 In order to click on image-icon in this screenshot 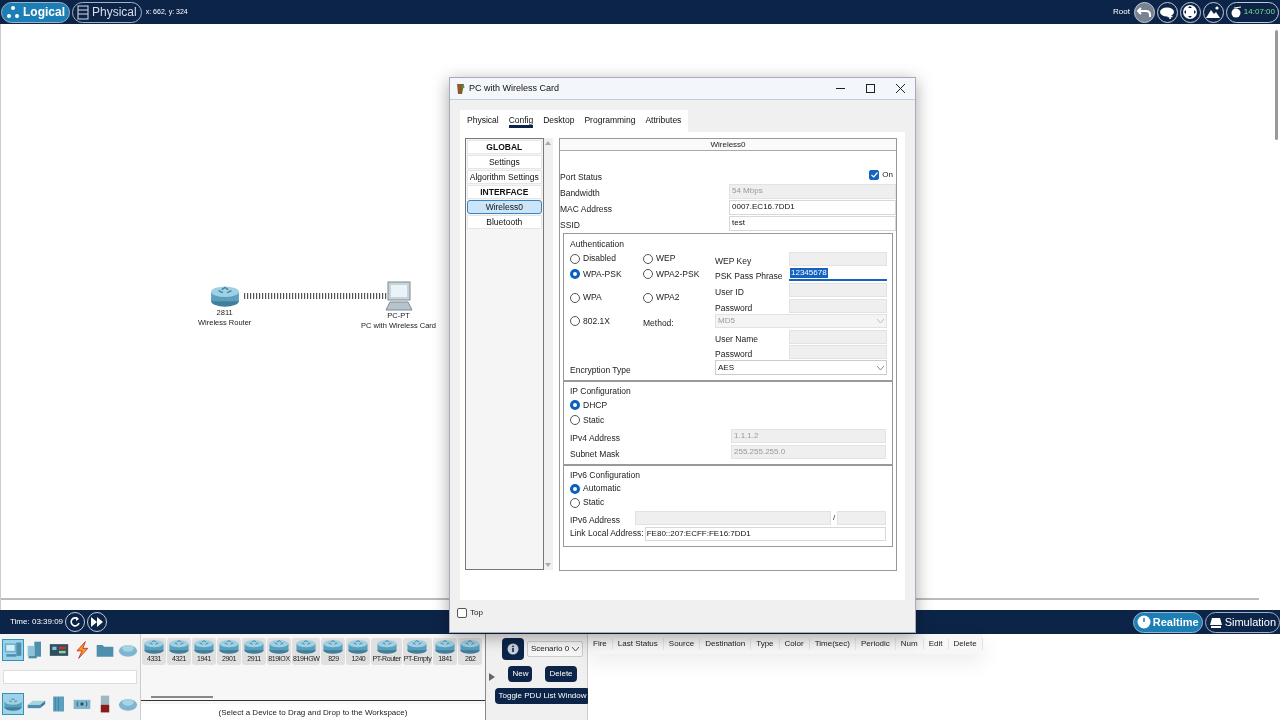, I will do `click(1213, 12)`.